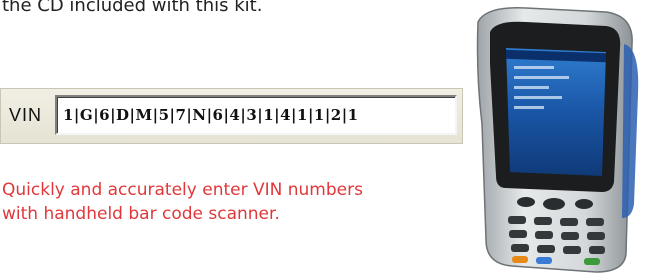 This screenshot has height=279, width=654. What do you see at coordinates (182, 190) in the screenshot?
I see `caption-line-1: Quickly and accurately enter VIN numbers` at bounding box center [182, 190].